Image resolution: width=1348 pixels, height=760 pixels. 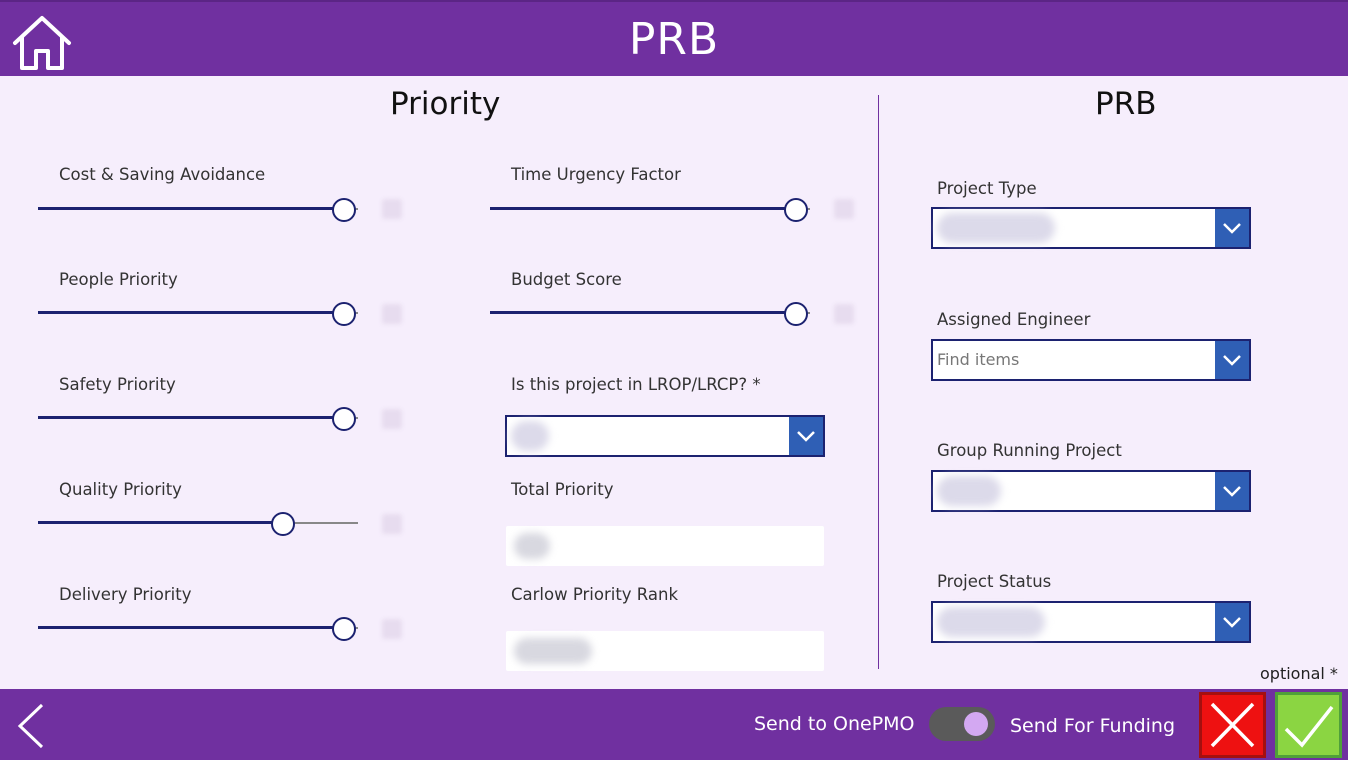 What do you see at coordinates (392, 419) in the screenshot?
I see `safety-priority-value` at bounding box center [392, 419].